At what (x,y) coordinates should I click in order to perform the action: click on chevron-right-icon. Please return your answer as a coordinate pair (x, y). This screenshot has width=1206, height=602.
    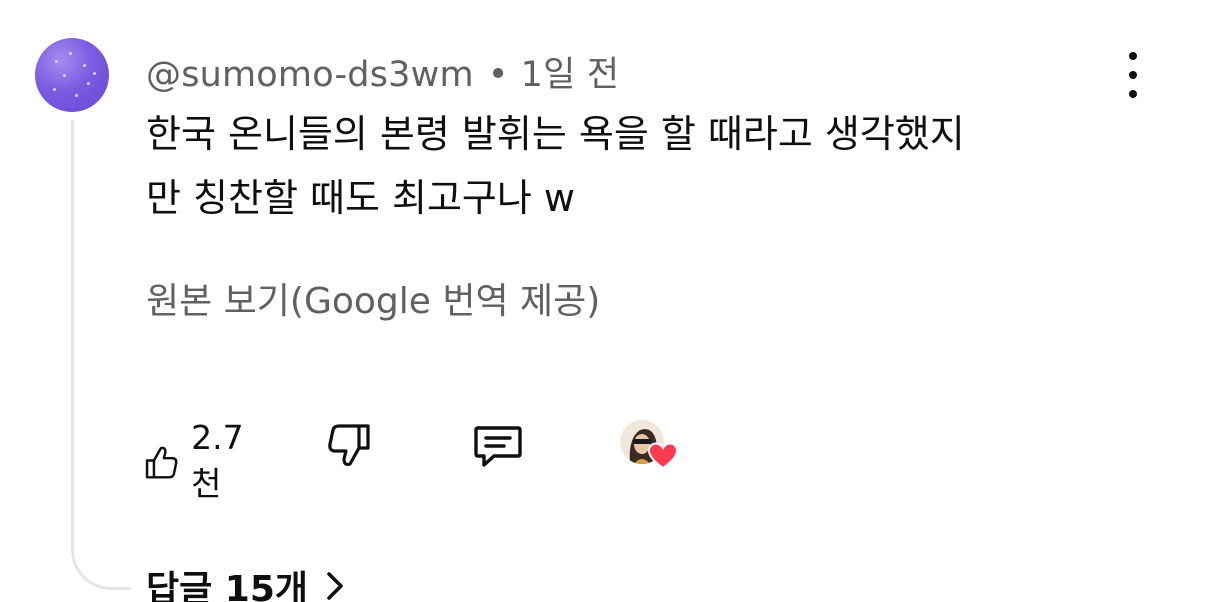
    Looking at the image, I should click on (335, 586).